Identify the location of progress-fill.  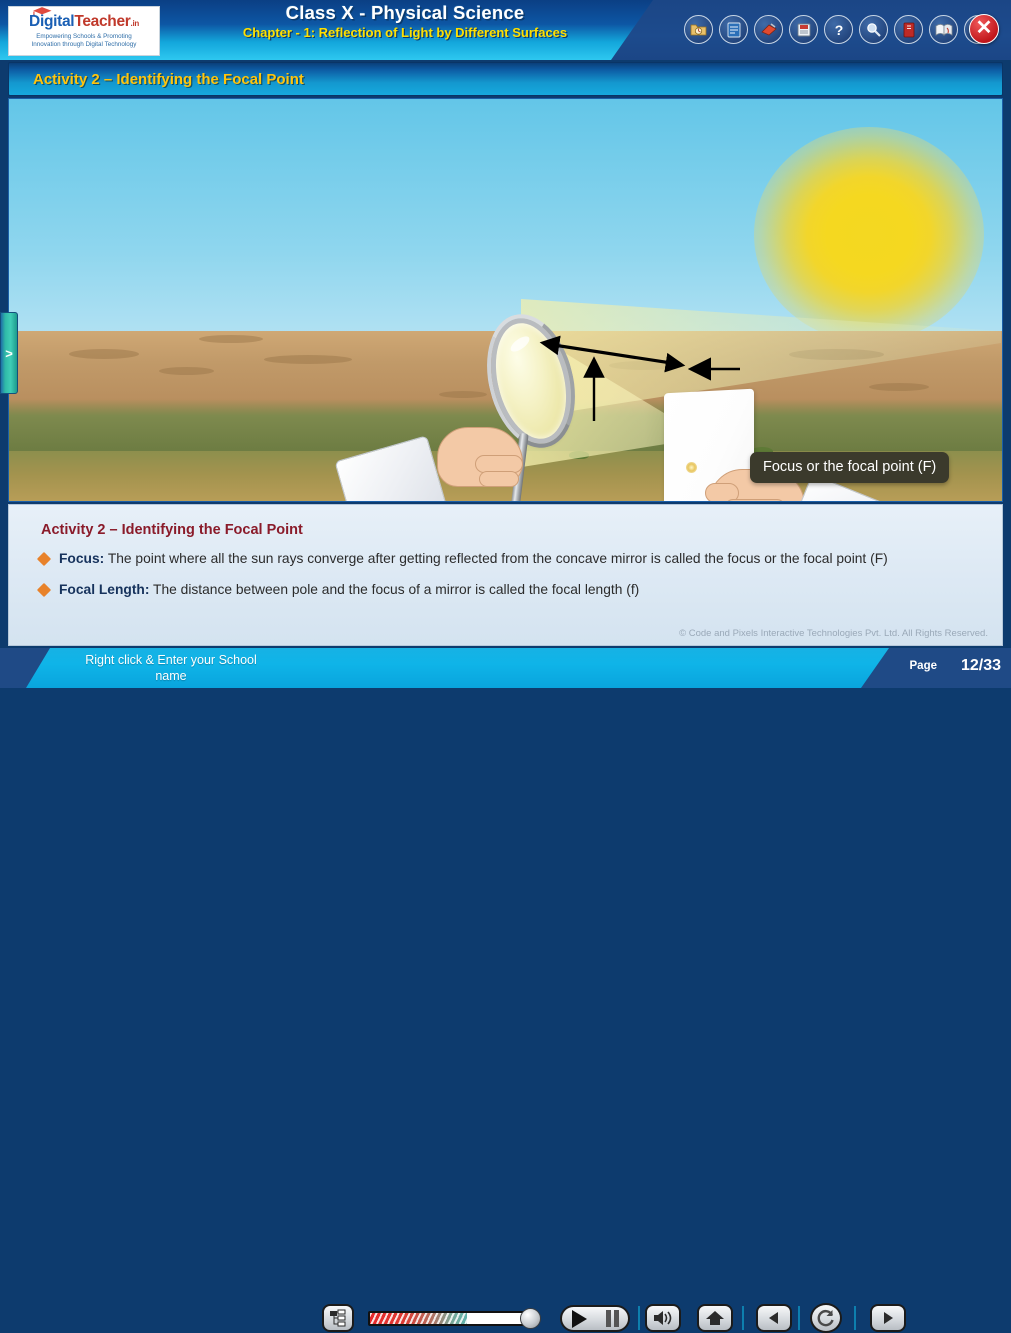
(418, 1318).